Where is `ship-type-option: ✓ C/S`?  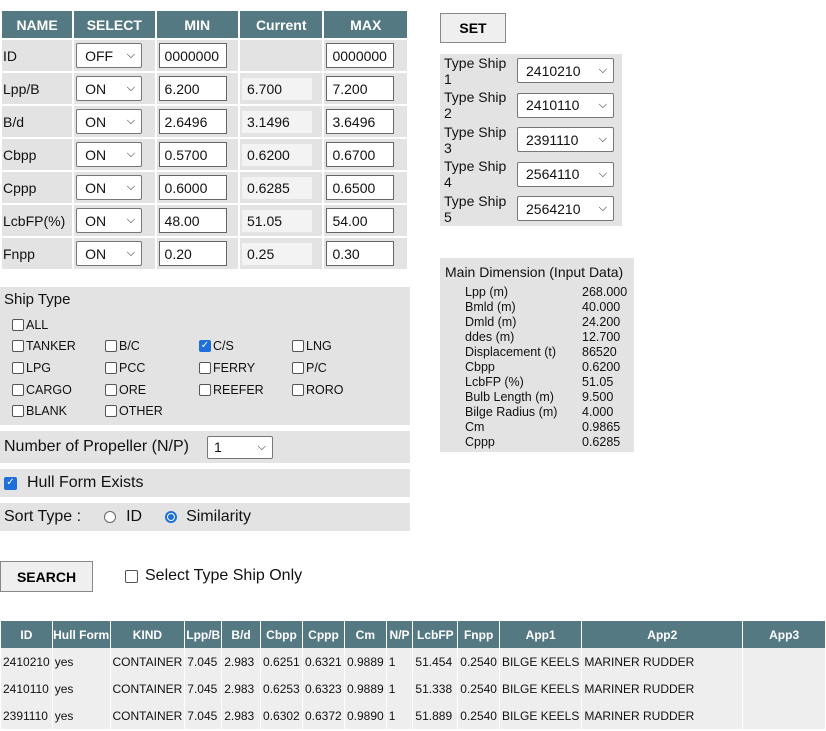 ship-type-option: ✓ C/S is located at coordinates (216, 346).